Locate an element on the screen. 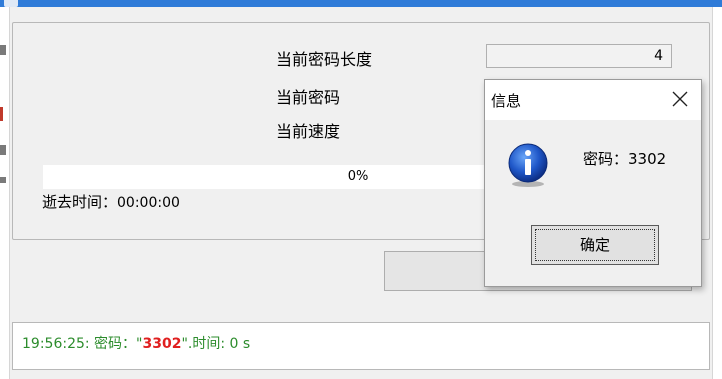 This screenshot has width=722, height=379. ok-button: 确定 is located at coordinates (595, 245).